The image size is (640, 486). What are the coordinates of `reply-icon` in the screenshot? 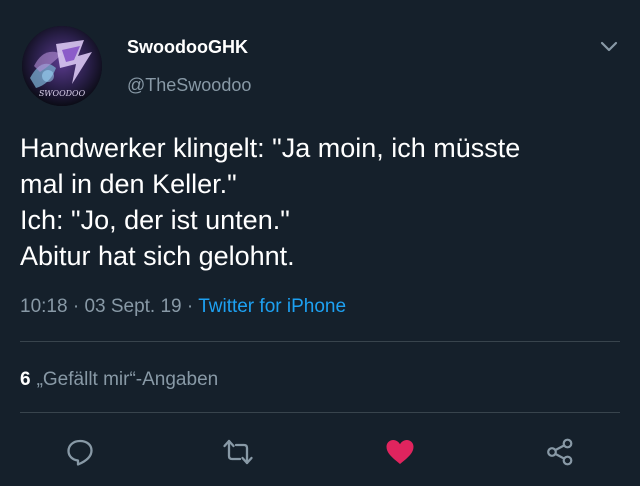 It's located at (80, 452).